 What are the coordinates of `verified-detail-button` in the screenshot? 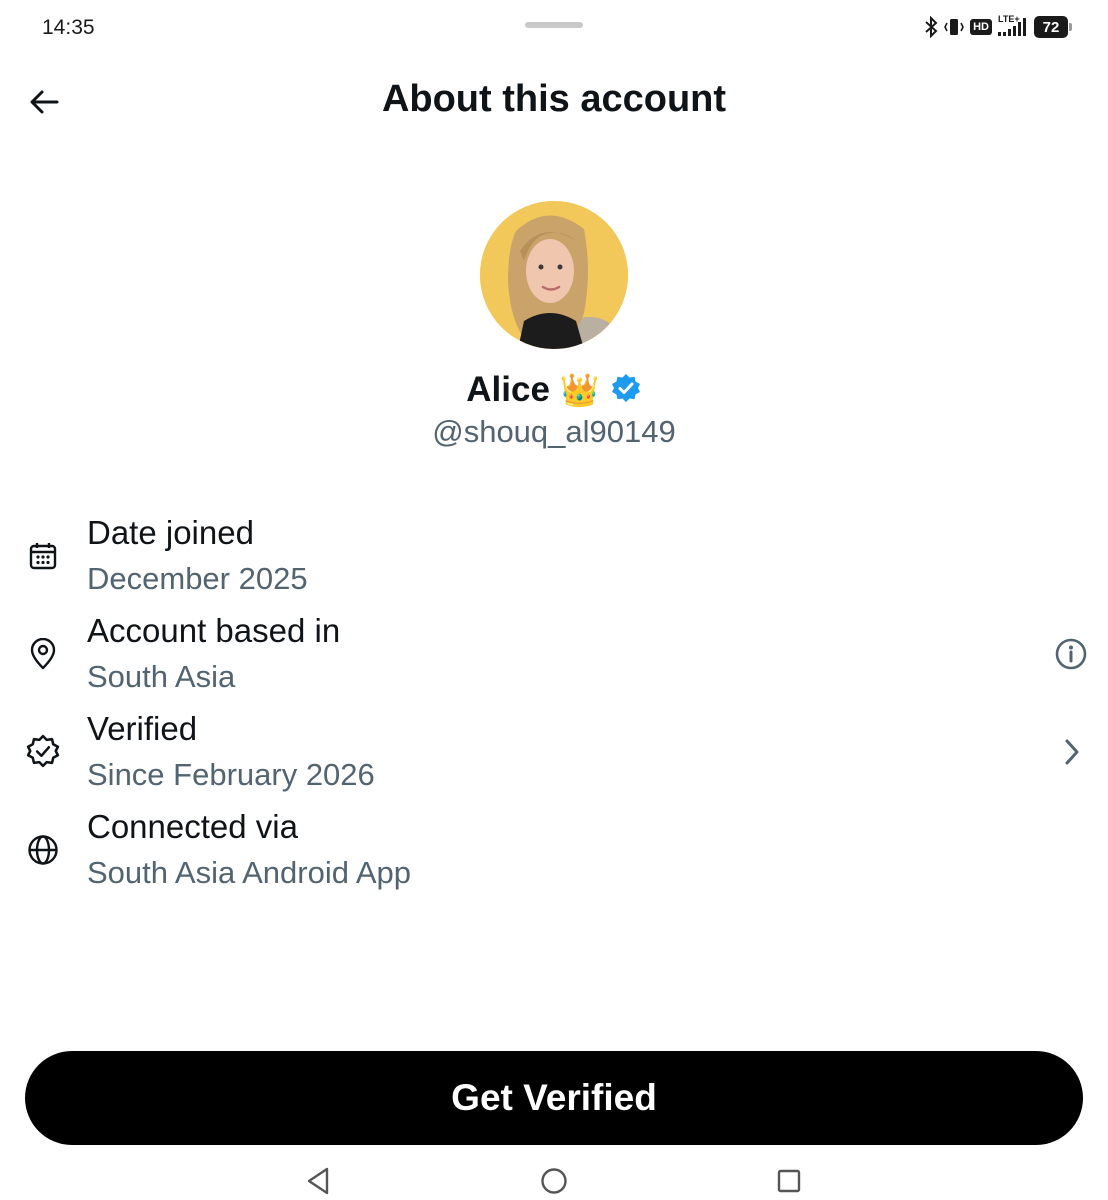 It's located at (1071, 752).